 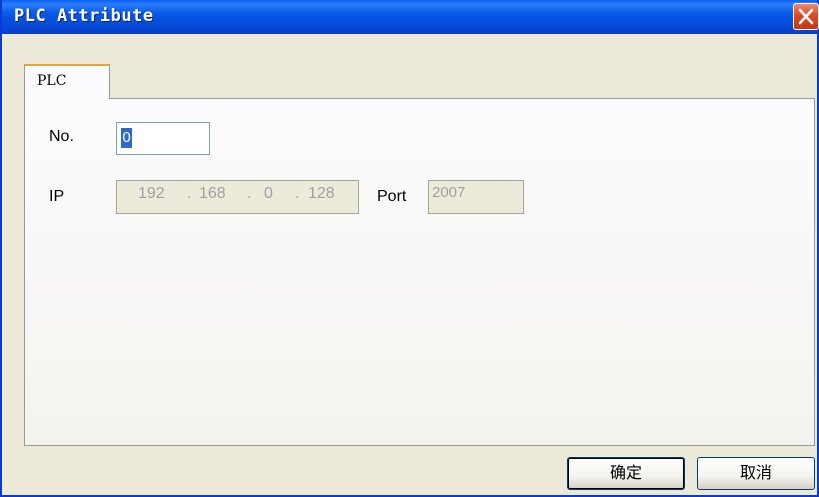 I want to click on close-icon, so click(x=806, y=16).